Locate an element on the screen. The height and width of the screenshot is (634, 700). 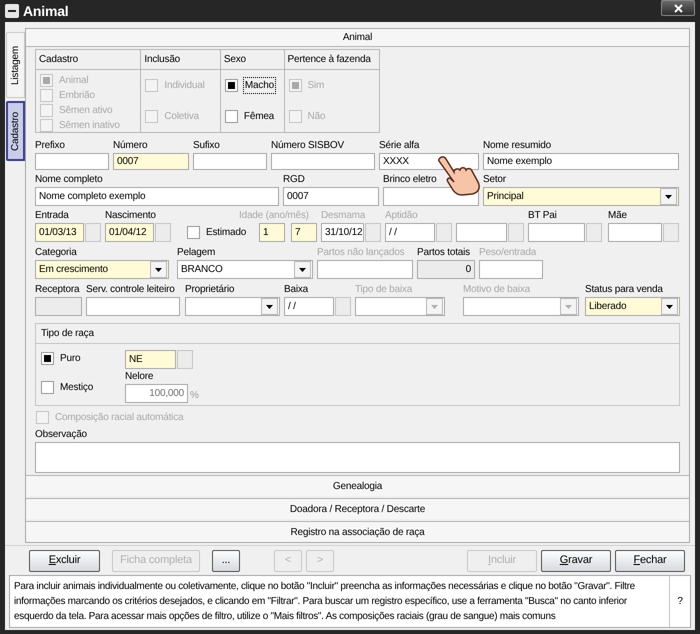
close-icon is located at coordinates (678, 8).